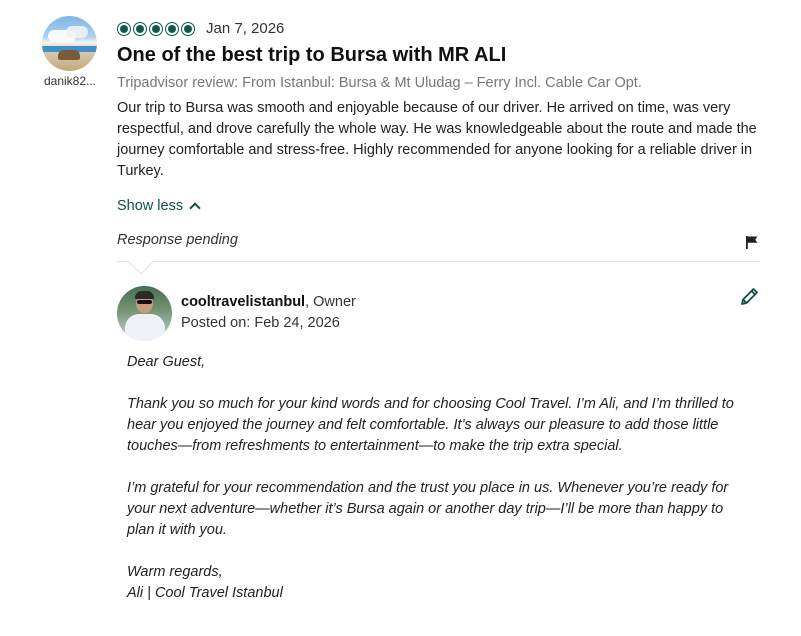 This screenshot has width=801, height=636. What do you see at coordinates (144, 313) in the screenshot?
I see `owner-avatar` at bounding box center [144, 313].